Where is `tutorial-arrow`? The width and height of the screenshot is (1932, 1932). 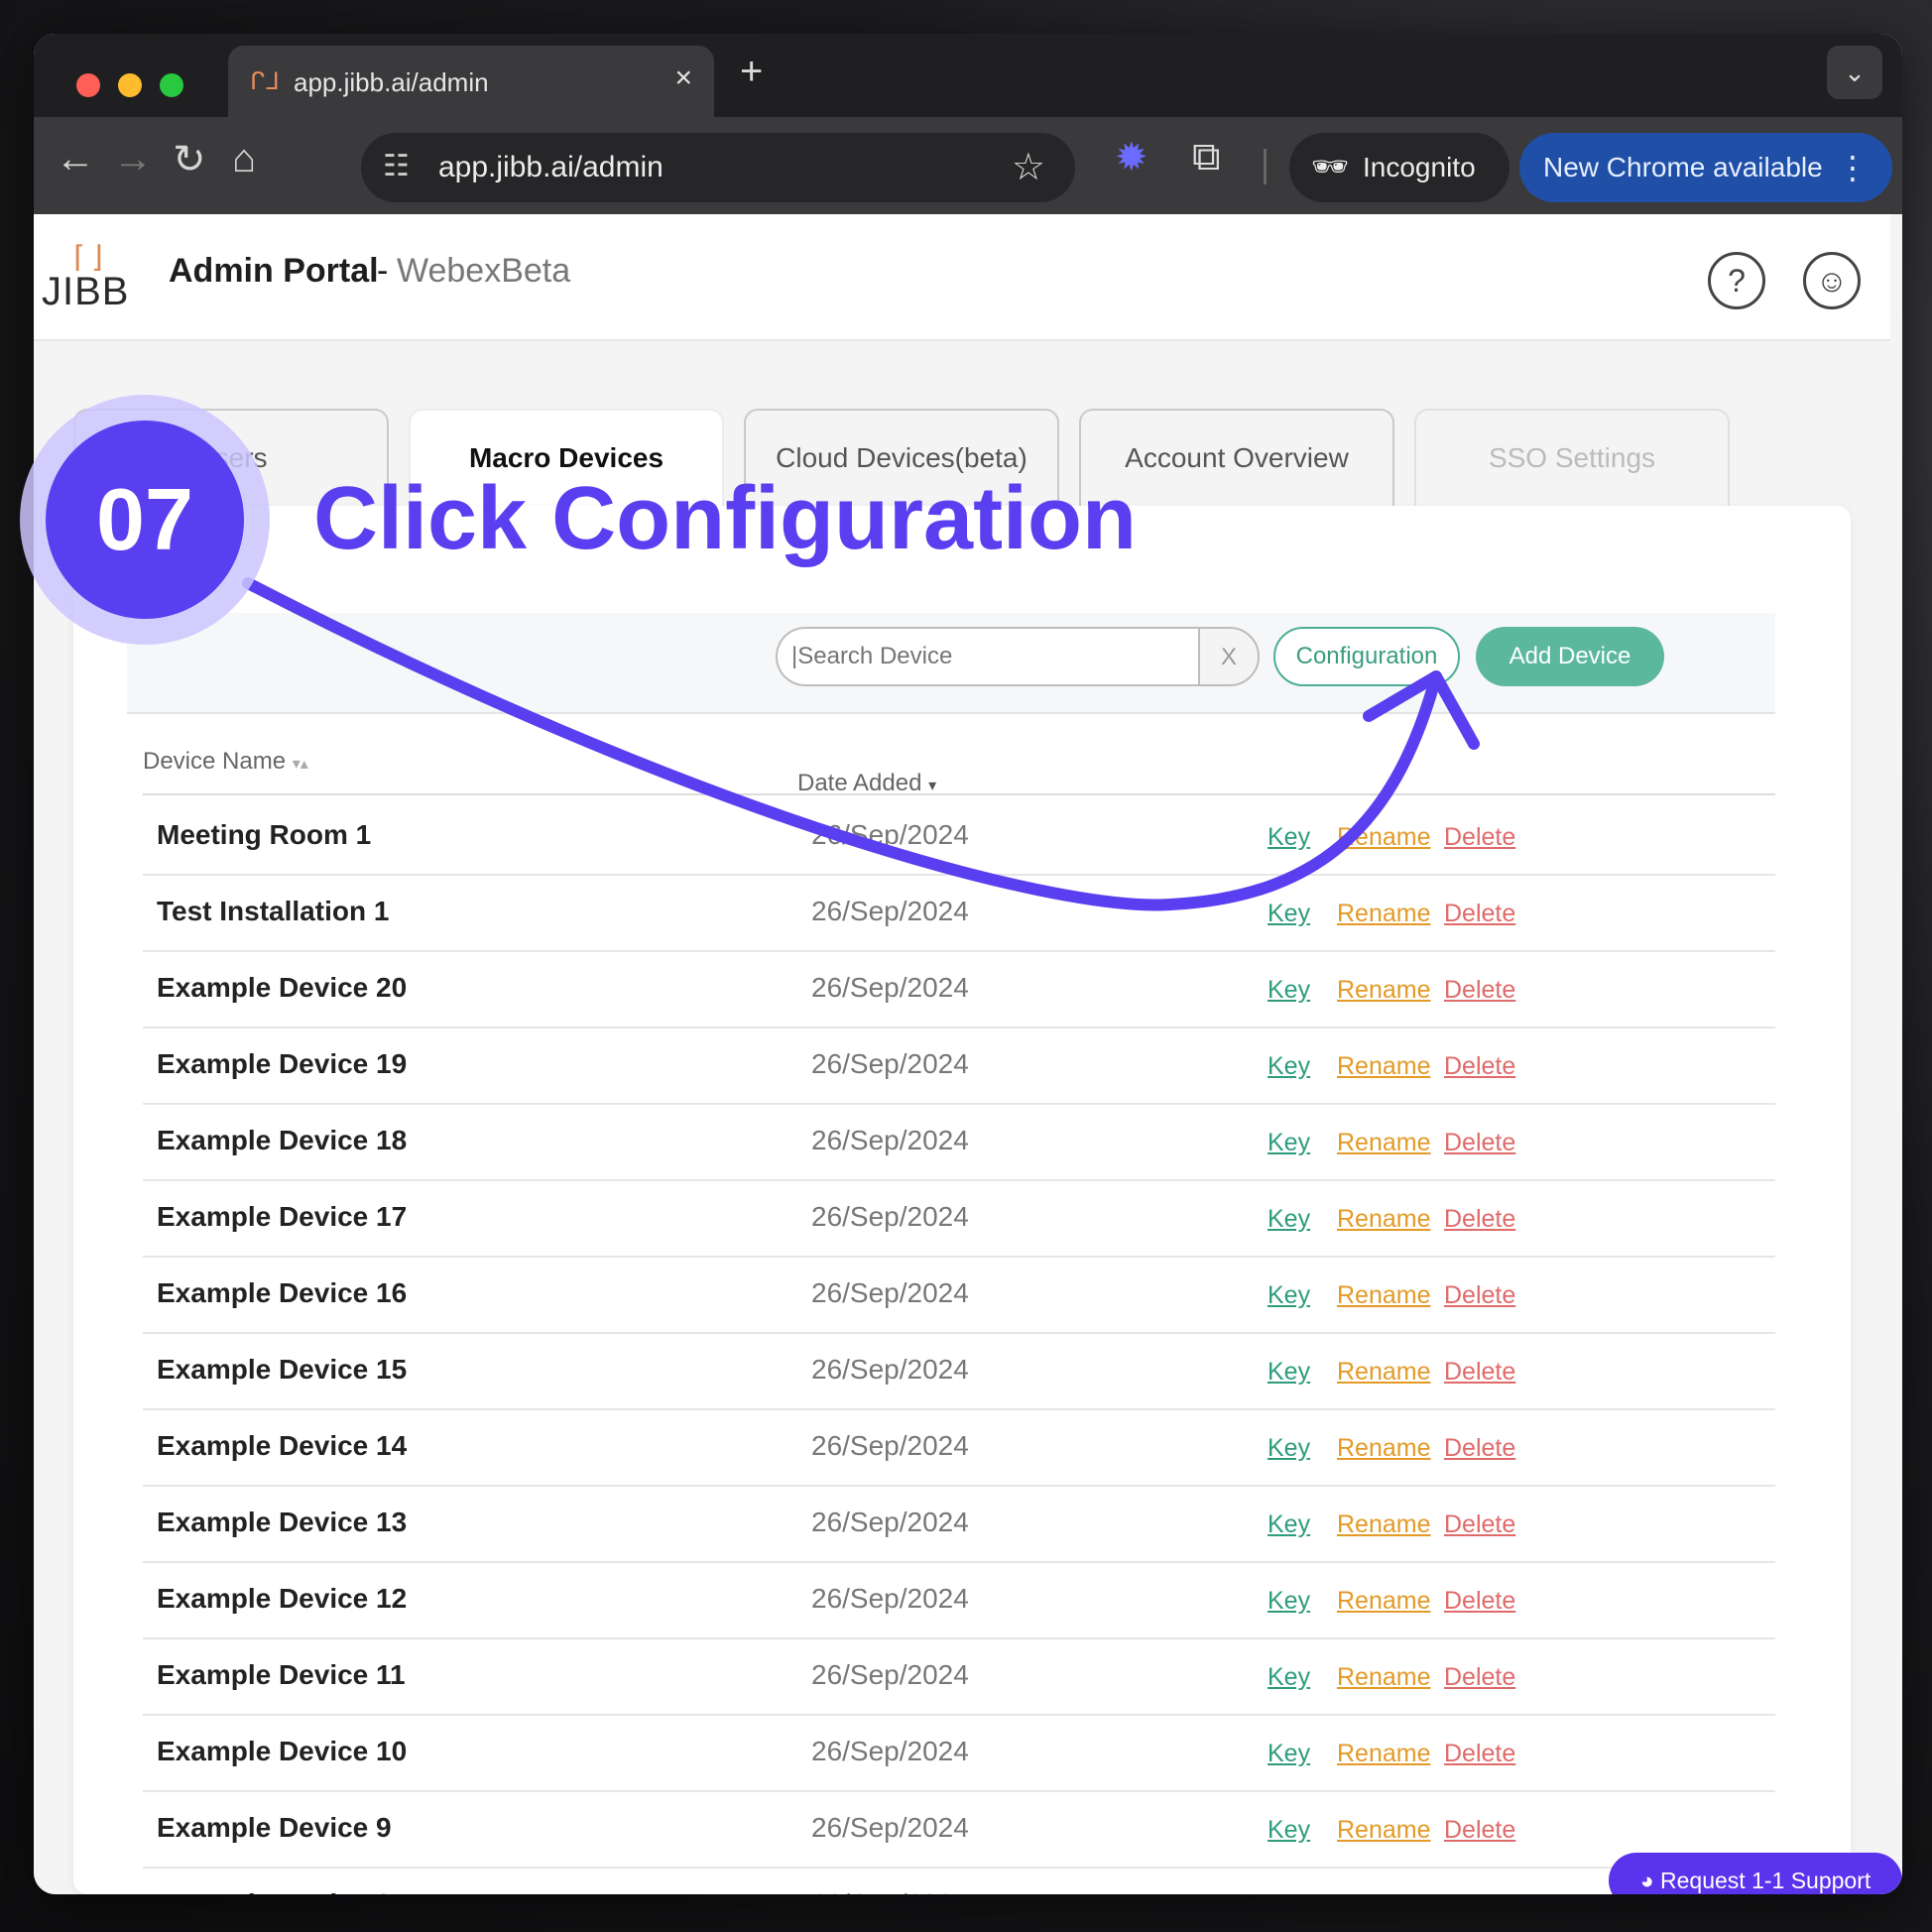 tutorial-arrow is located at coordinates (861, 744).